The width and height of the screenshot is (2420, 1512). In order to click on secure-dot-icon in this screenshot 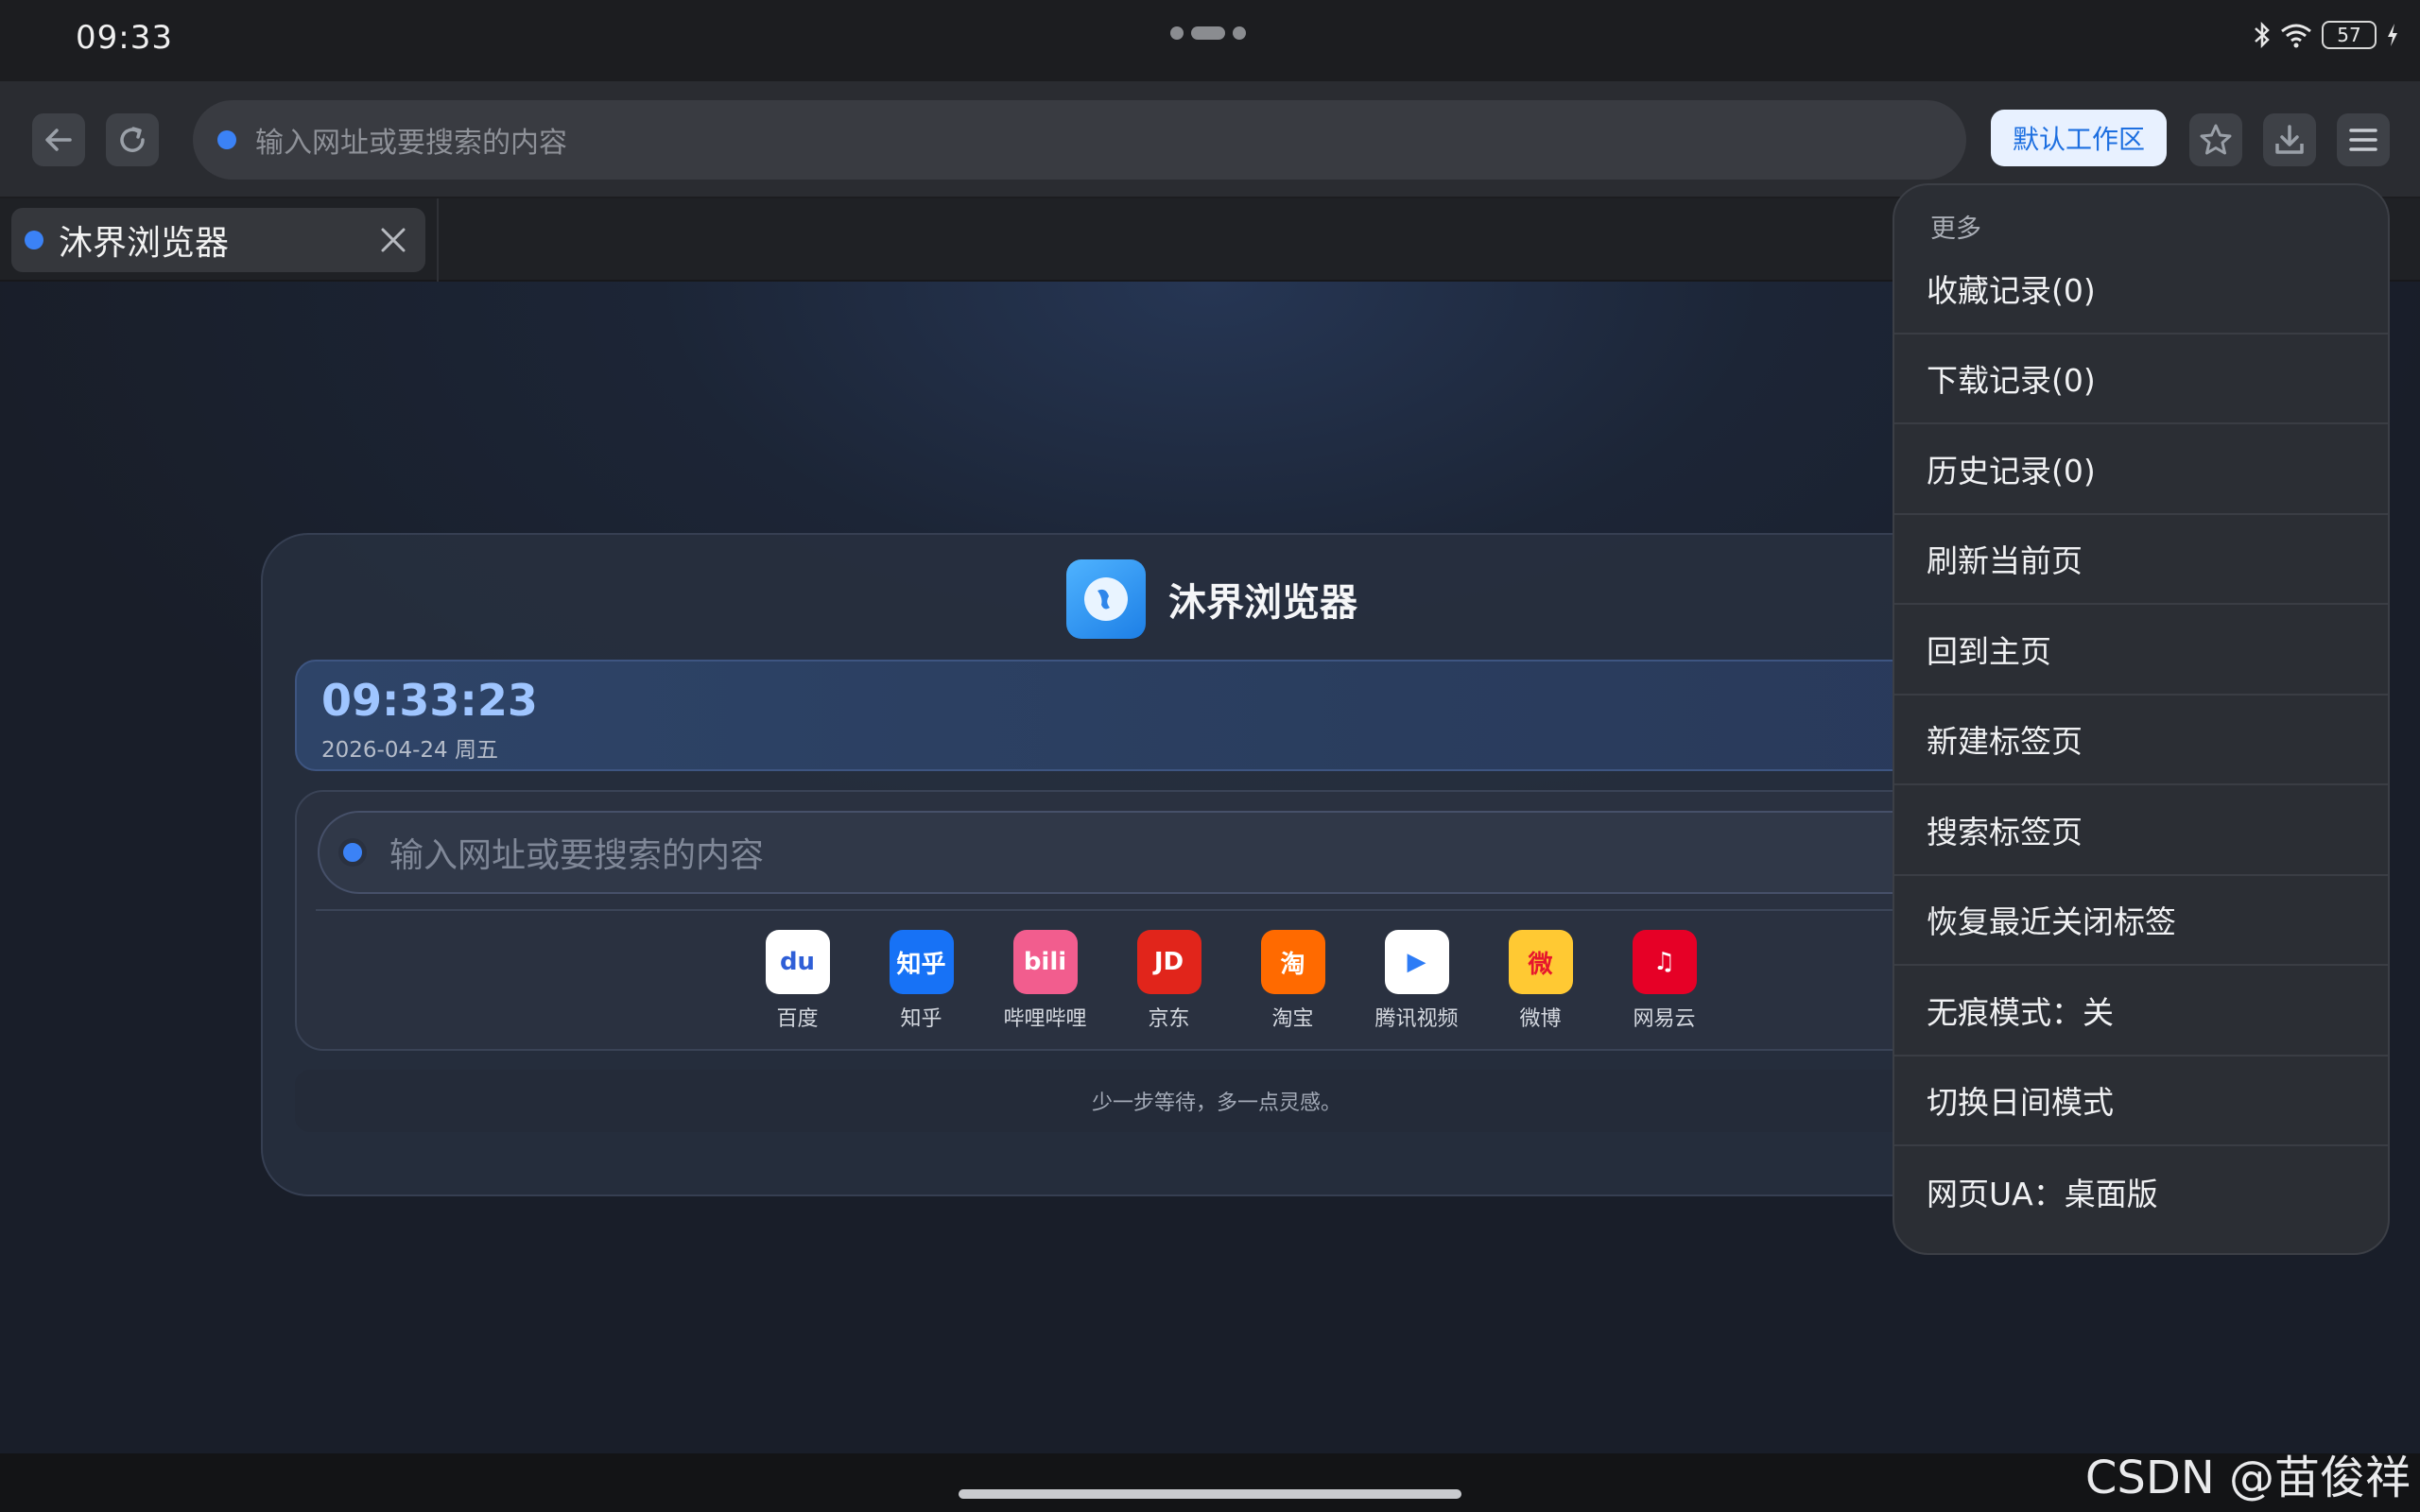, I will do `click(226, 139)`.